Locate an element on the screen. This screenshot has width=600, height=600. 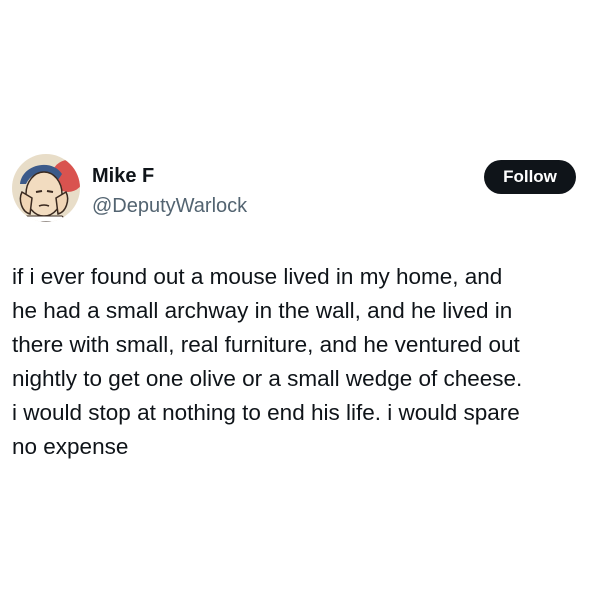
comic-man-face-icon is located at coordinates (46, 188).